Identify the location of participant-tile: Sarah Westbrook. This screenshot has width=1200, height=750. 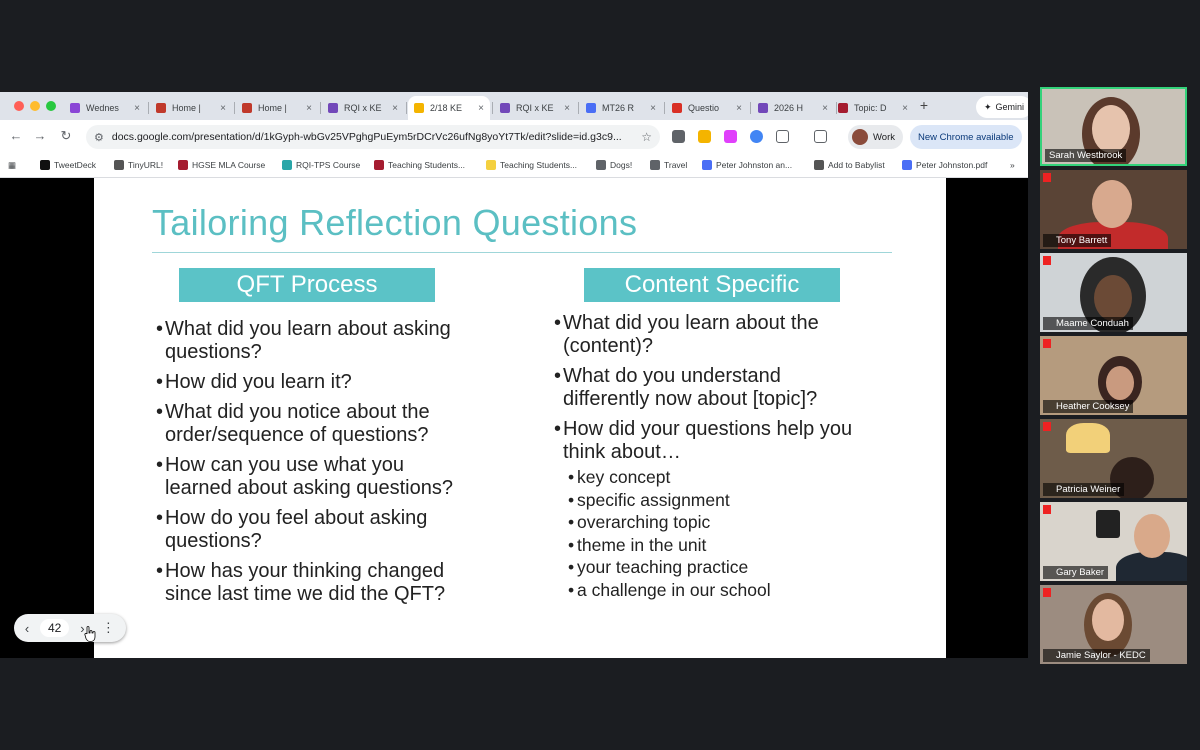
(1113, 126).